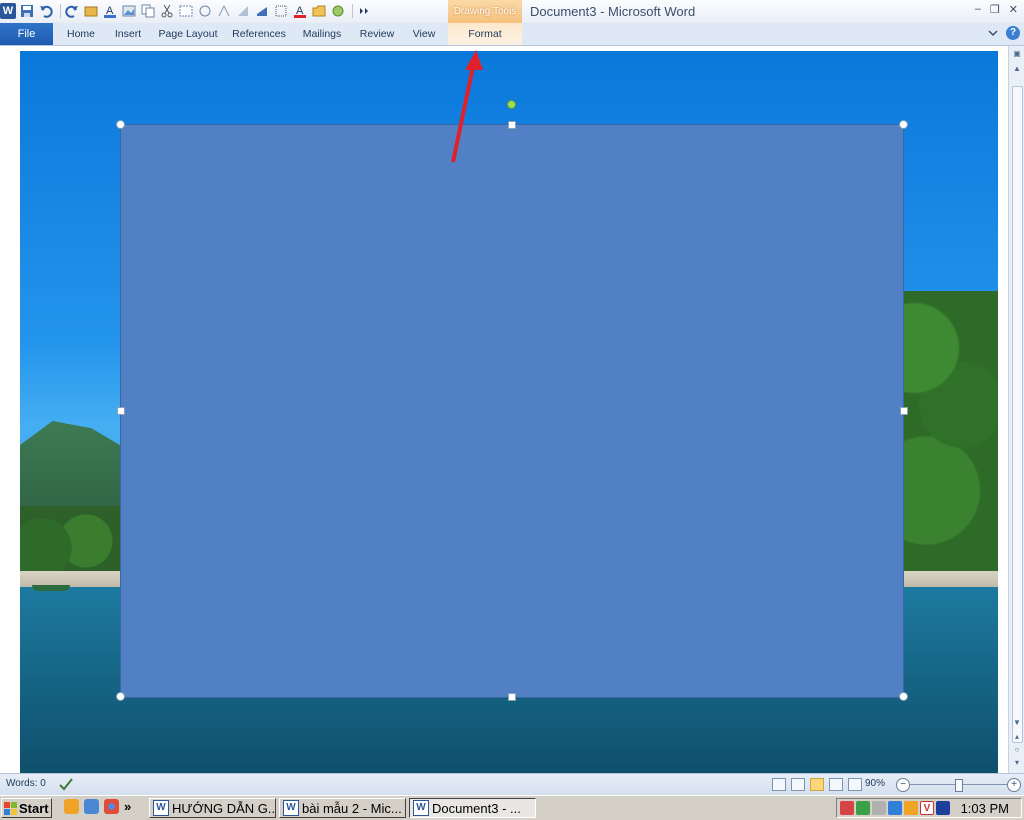 This screenshot has width=1024, height=820. What do you see at coordinates (512, 125) in the screenshot?
I see `resize-handle-top` at bounding box center [512, 125].